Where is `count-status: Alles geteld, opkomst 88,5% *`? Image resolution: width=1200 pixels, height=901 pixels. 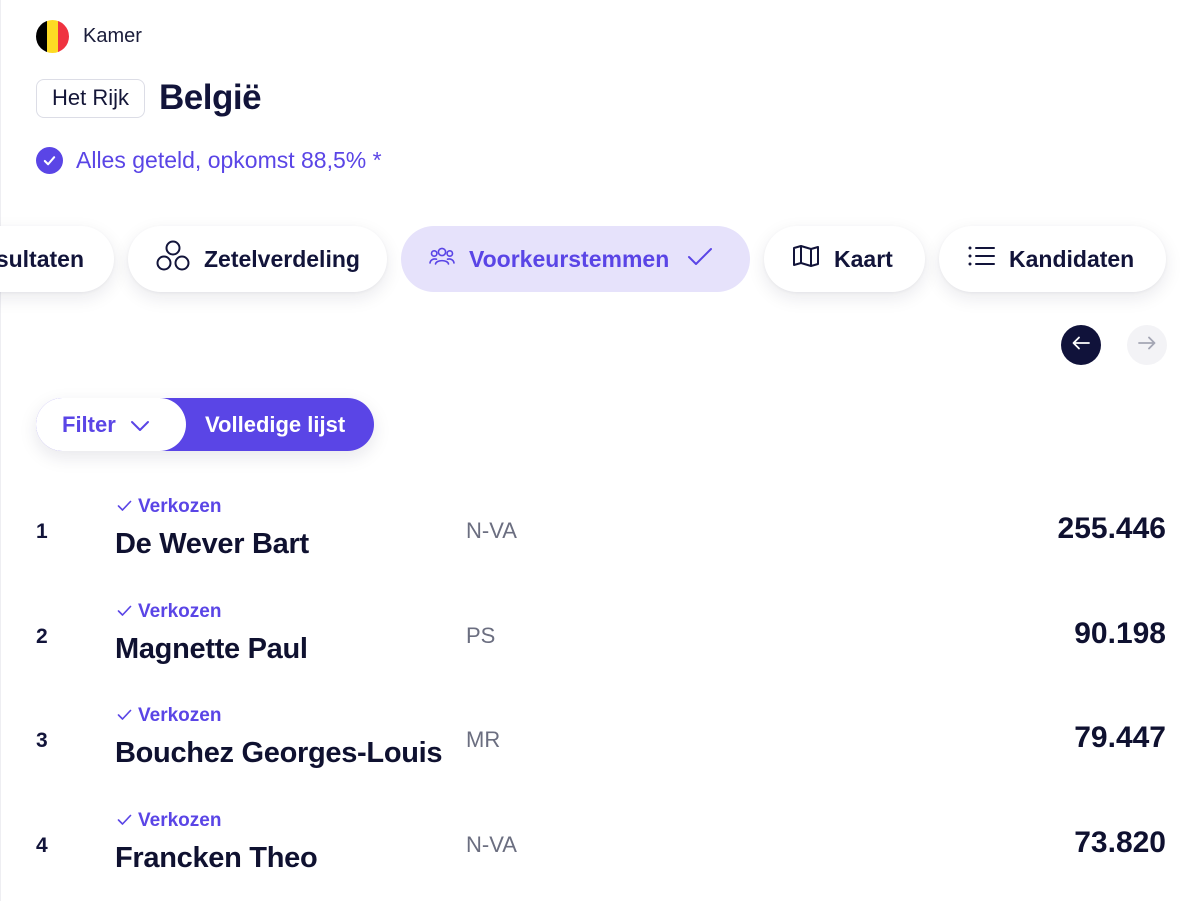 count-status: Alles geteld, opkomst 88,5% * is located at coordinates (209, 160).